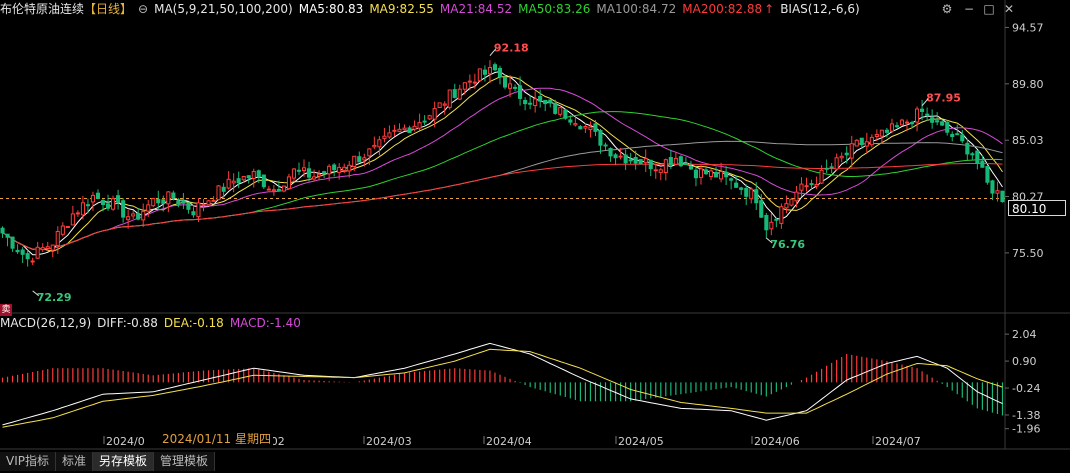 This screenshot has height=473, width=1070. What do you see at coordinates (1009, 9) in the screenshot?
I see `close-icon: ✕` at bounding box center [1009, 9].